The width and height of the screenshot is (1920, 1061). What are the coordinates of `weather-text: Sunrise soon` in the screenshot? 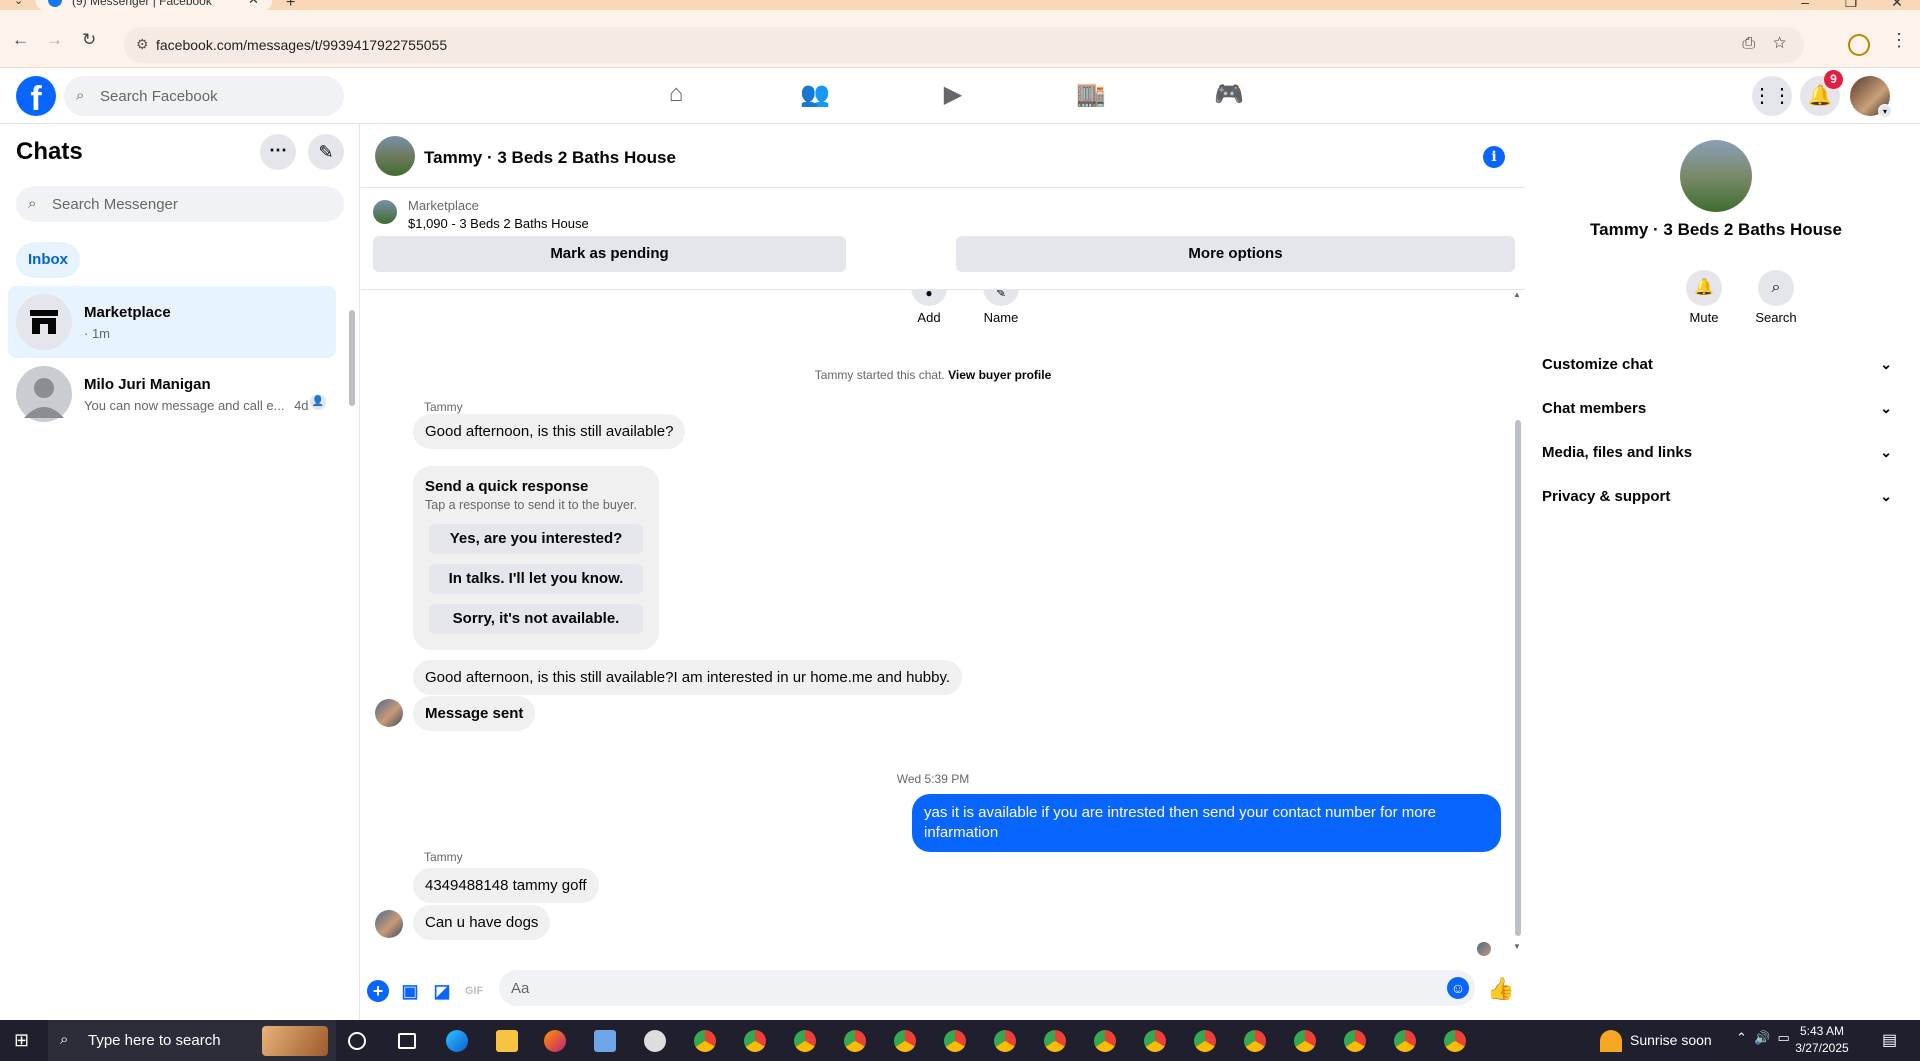 It's located at (1671, 1040).